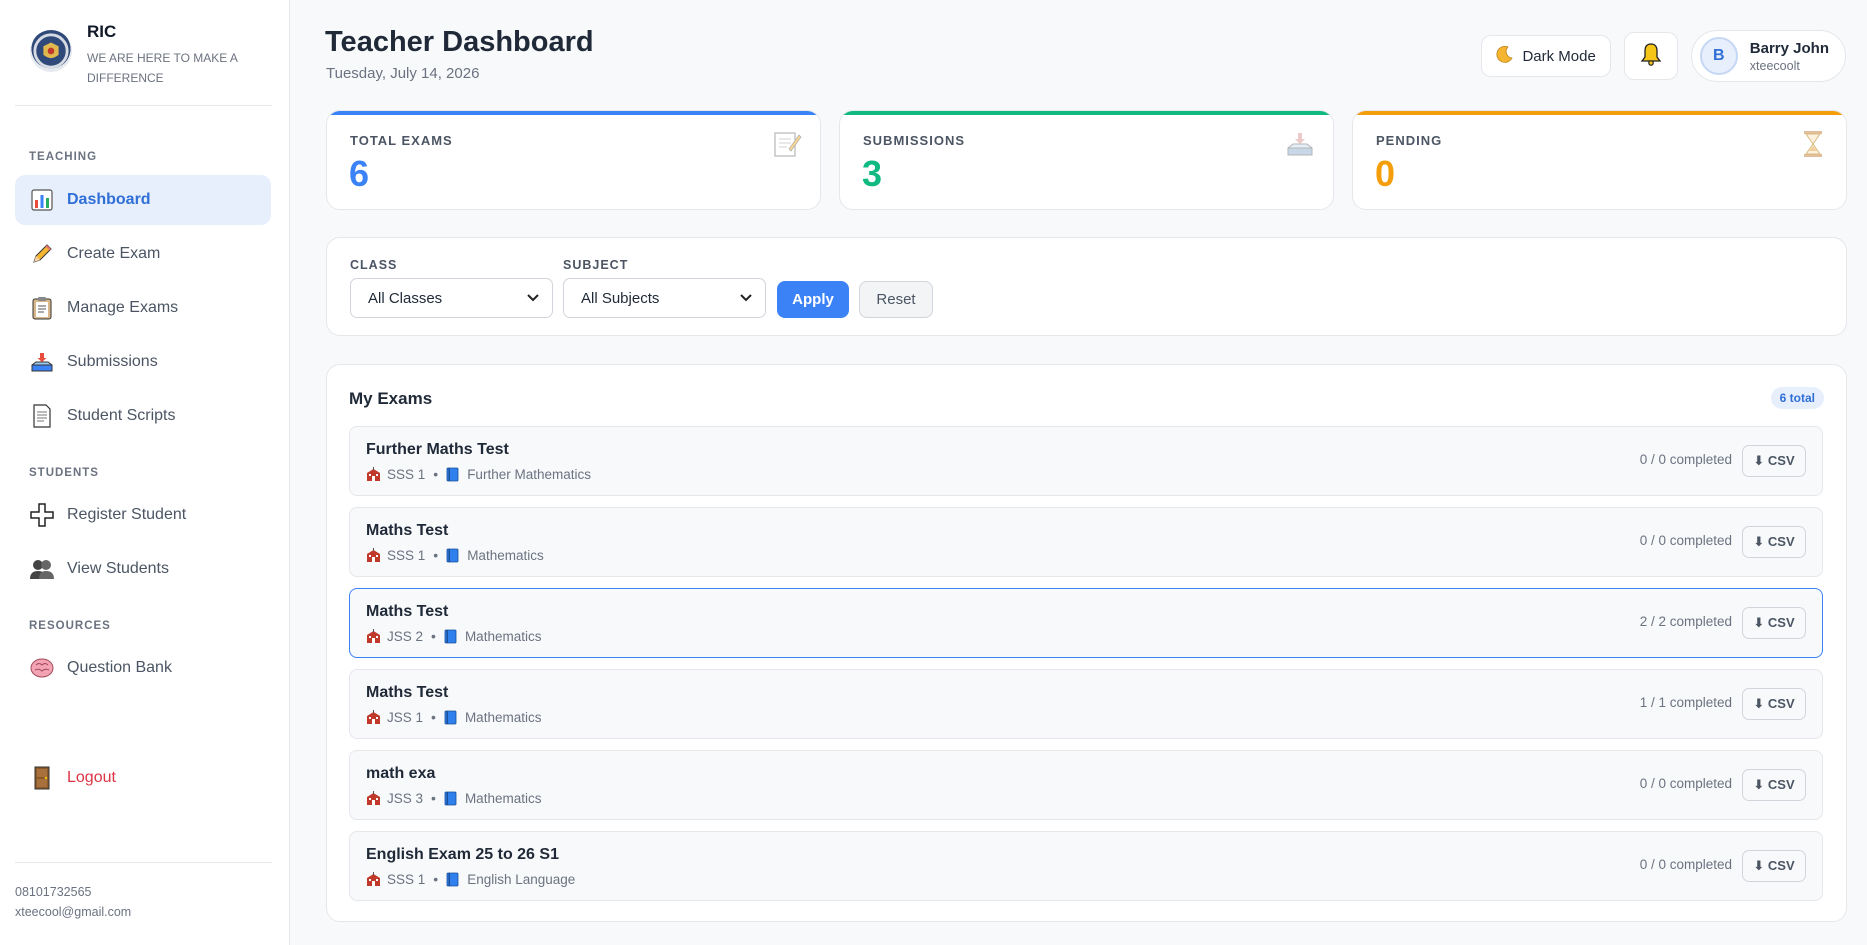 This screenshot has width=1867, height=945. I want to click on sidebar-item-submissions: Submissions, so click(143, 362).